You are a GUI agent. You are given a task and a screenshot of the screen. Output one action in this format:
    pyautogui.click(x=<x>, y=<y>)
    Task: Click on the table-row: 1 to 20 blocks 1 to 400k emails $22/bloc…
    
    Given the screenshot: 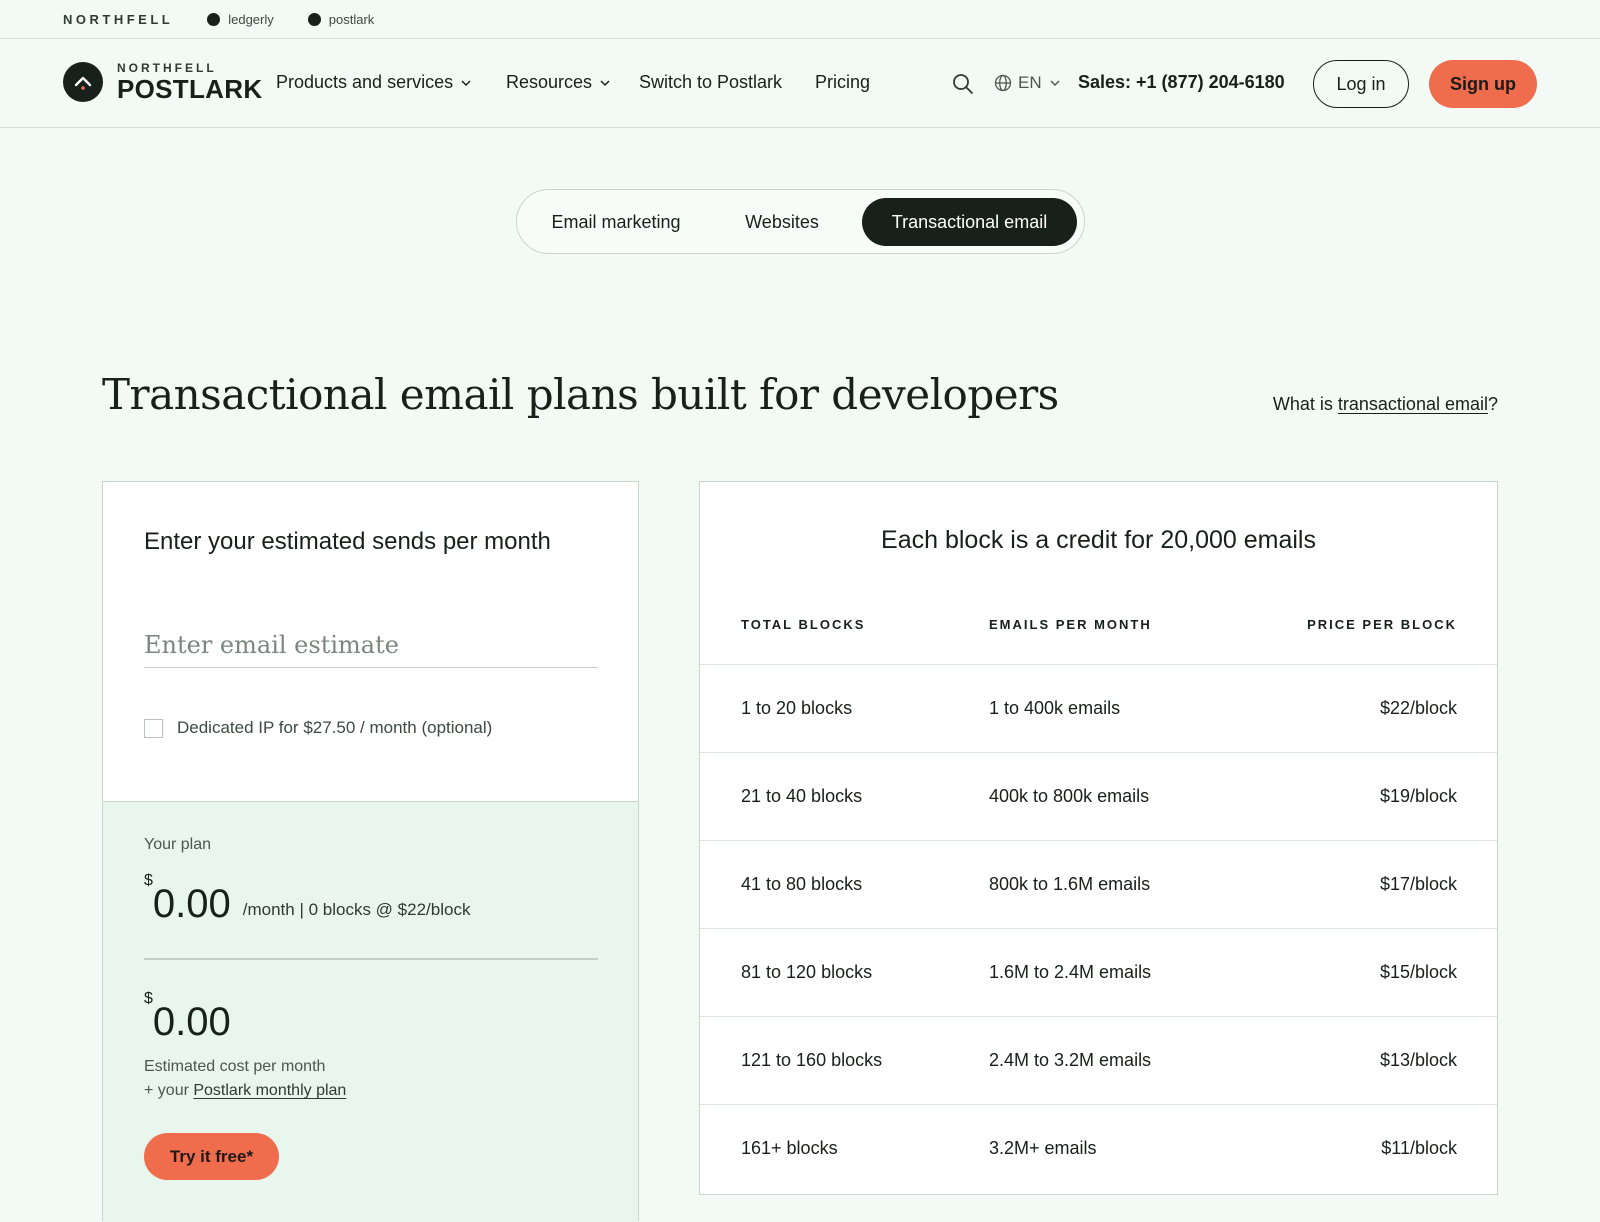 What is the action you would take?
    pyautogui.click(x=1098, y=708)
    